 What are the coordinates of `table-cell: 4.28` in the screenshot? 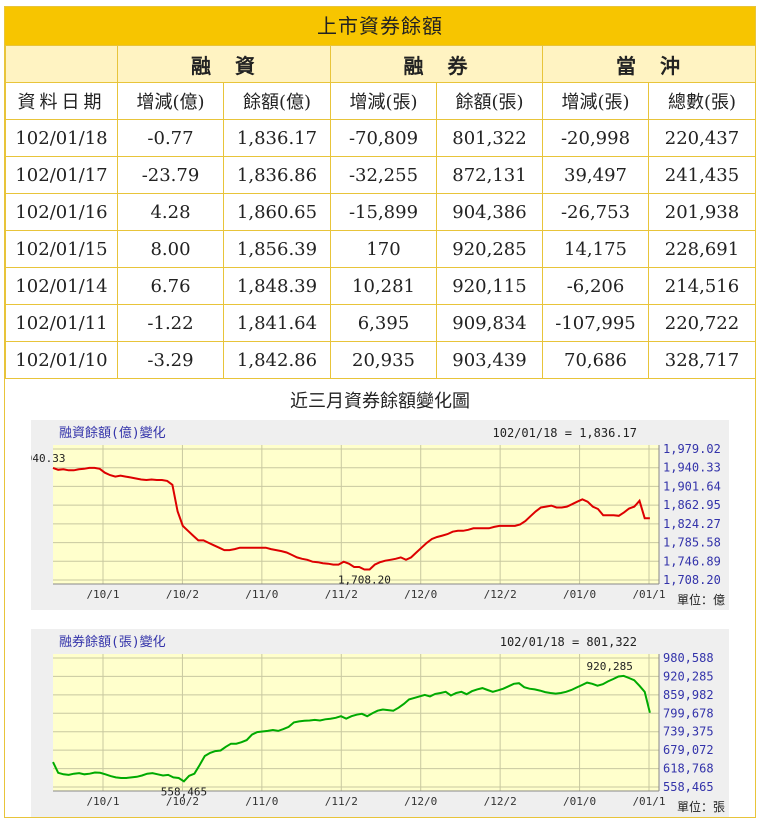 It's located at (170, 212).